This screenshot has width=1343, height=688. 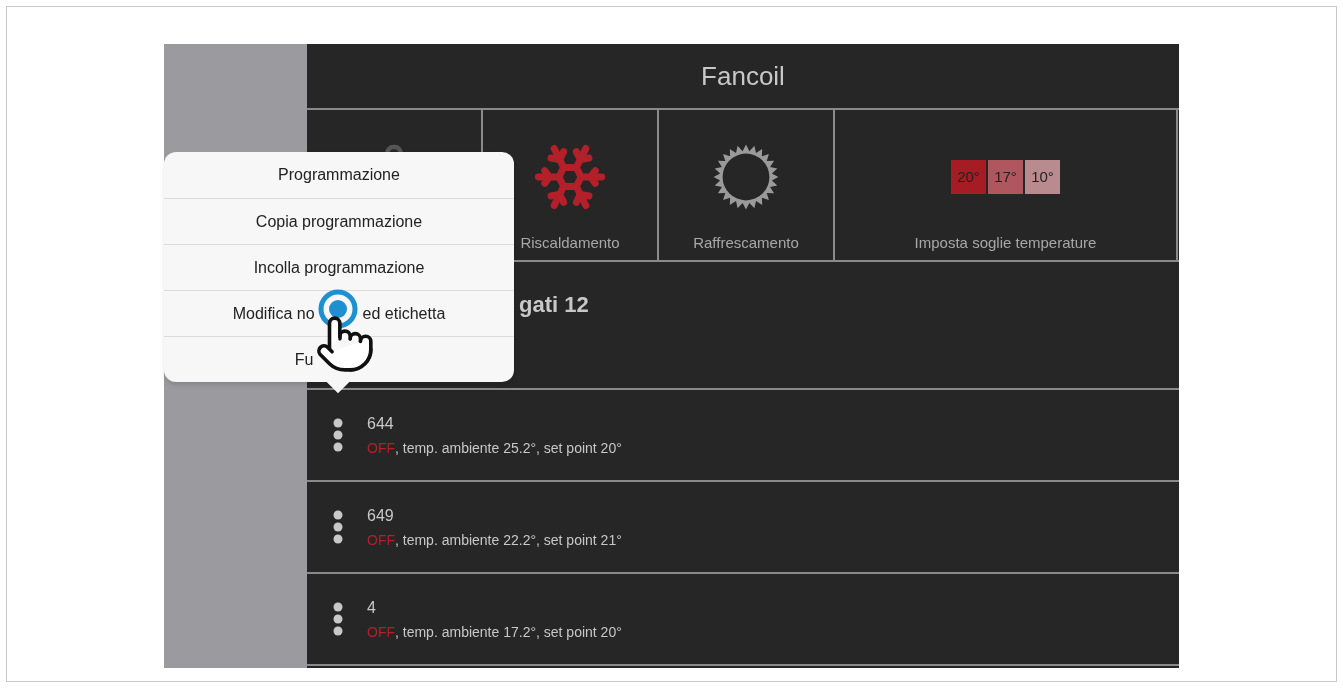 I want to click on menu-item: Incolla programmazione, so click(x=339, y=267).